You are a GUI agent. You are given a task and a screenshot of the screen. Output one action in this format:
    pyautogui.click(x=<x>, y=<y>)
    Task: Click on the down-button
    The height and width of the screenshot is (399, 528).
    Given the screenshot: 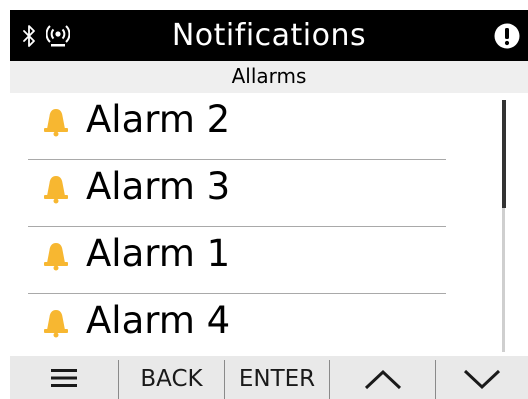 What is the action you would take?
    pyautogui.click(x=482, y=377)
    